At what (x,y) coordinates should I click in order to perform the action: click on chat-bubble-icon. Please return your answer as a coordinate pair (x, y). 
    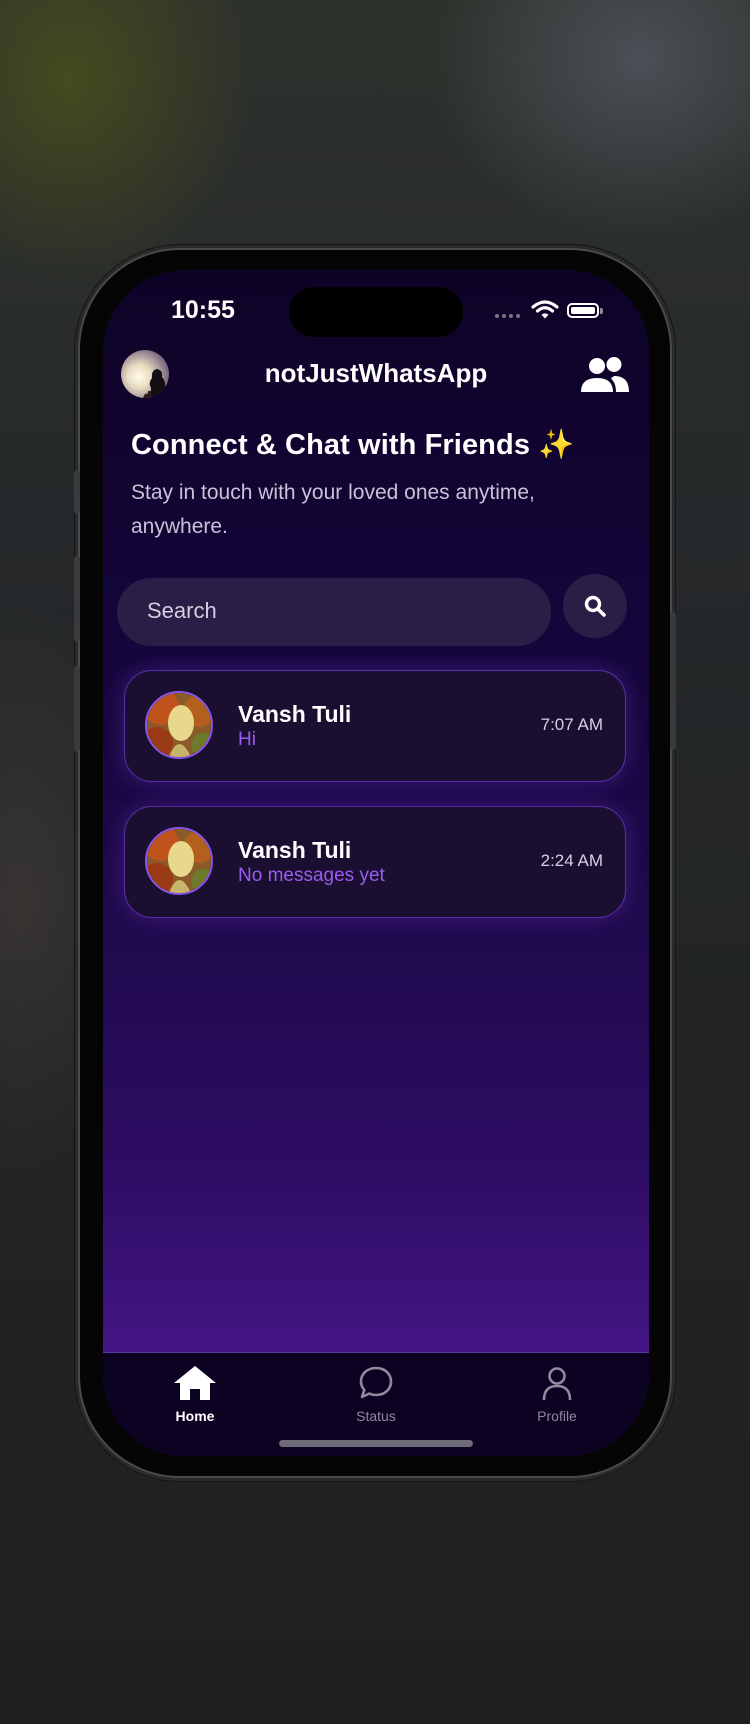
    Looking at the image, I should click on (376, 1382).